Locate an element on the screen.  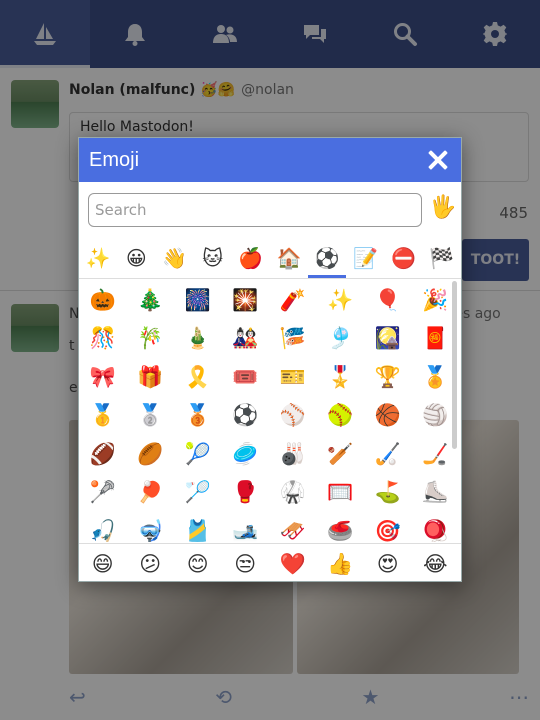
emoji-button: 🎗️ is located at coordinates (198, 377).